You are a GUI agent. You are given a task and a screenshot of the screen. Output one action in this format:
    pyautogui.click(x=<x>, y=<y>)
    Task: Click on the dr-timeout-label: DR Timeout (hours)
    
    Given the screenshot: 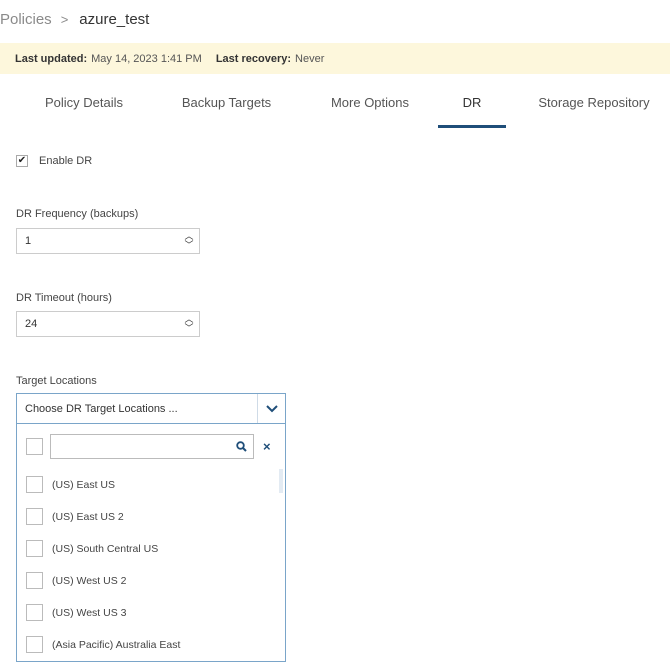 What is the action you would take?
    pyautogui.click(x=64, y=298)
    